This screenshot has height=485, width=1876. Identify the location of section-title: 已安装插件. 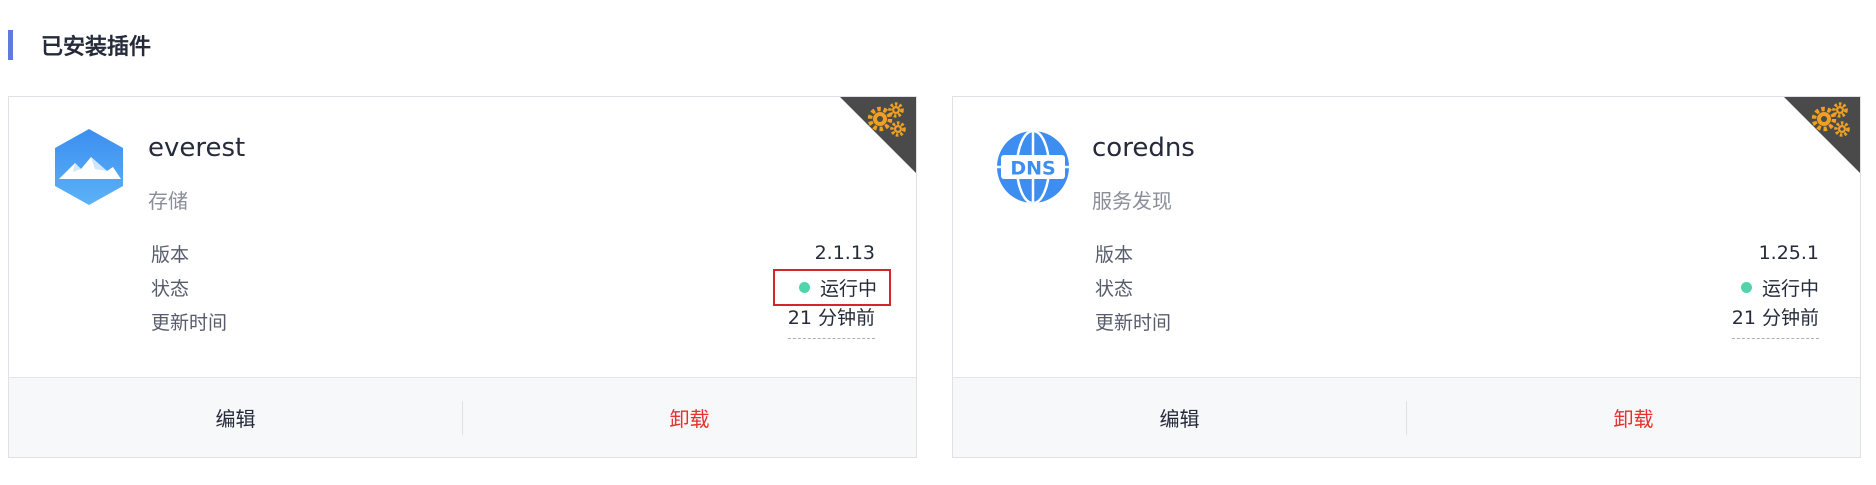
(96, 47).